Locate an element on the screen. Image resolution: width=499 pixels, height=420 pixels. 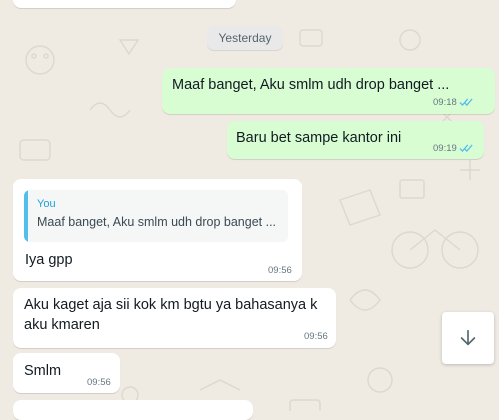
message-text: Baru bet sampe kantor ini is located at coordinates (319, 138).